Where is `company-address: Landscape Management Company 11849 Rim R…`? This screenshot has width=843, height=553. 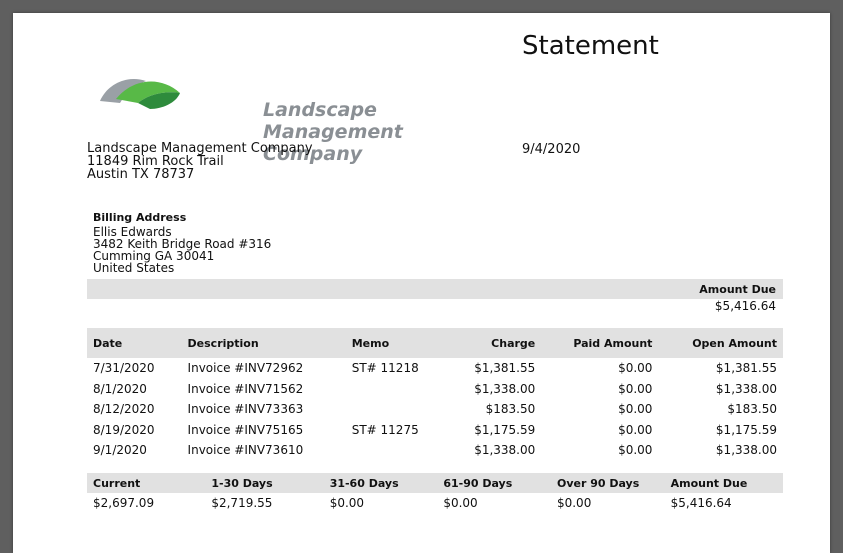 company-address: Landscape Management Company 11849 Rim R… is located at coordinates (200, 161).